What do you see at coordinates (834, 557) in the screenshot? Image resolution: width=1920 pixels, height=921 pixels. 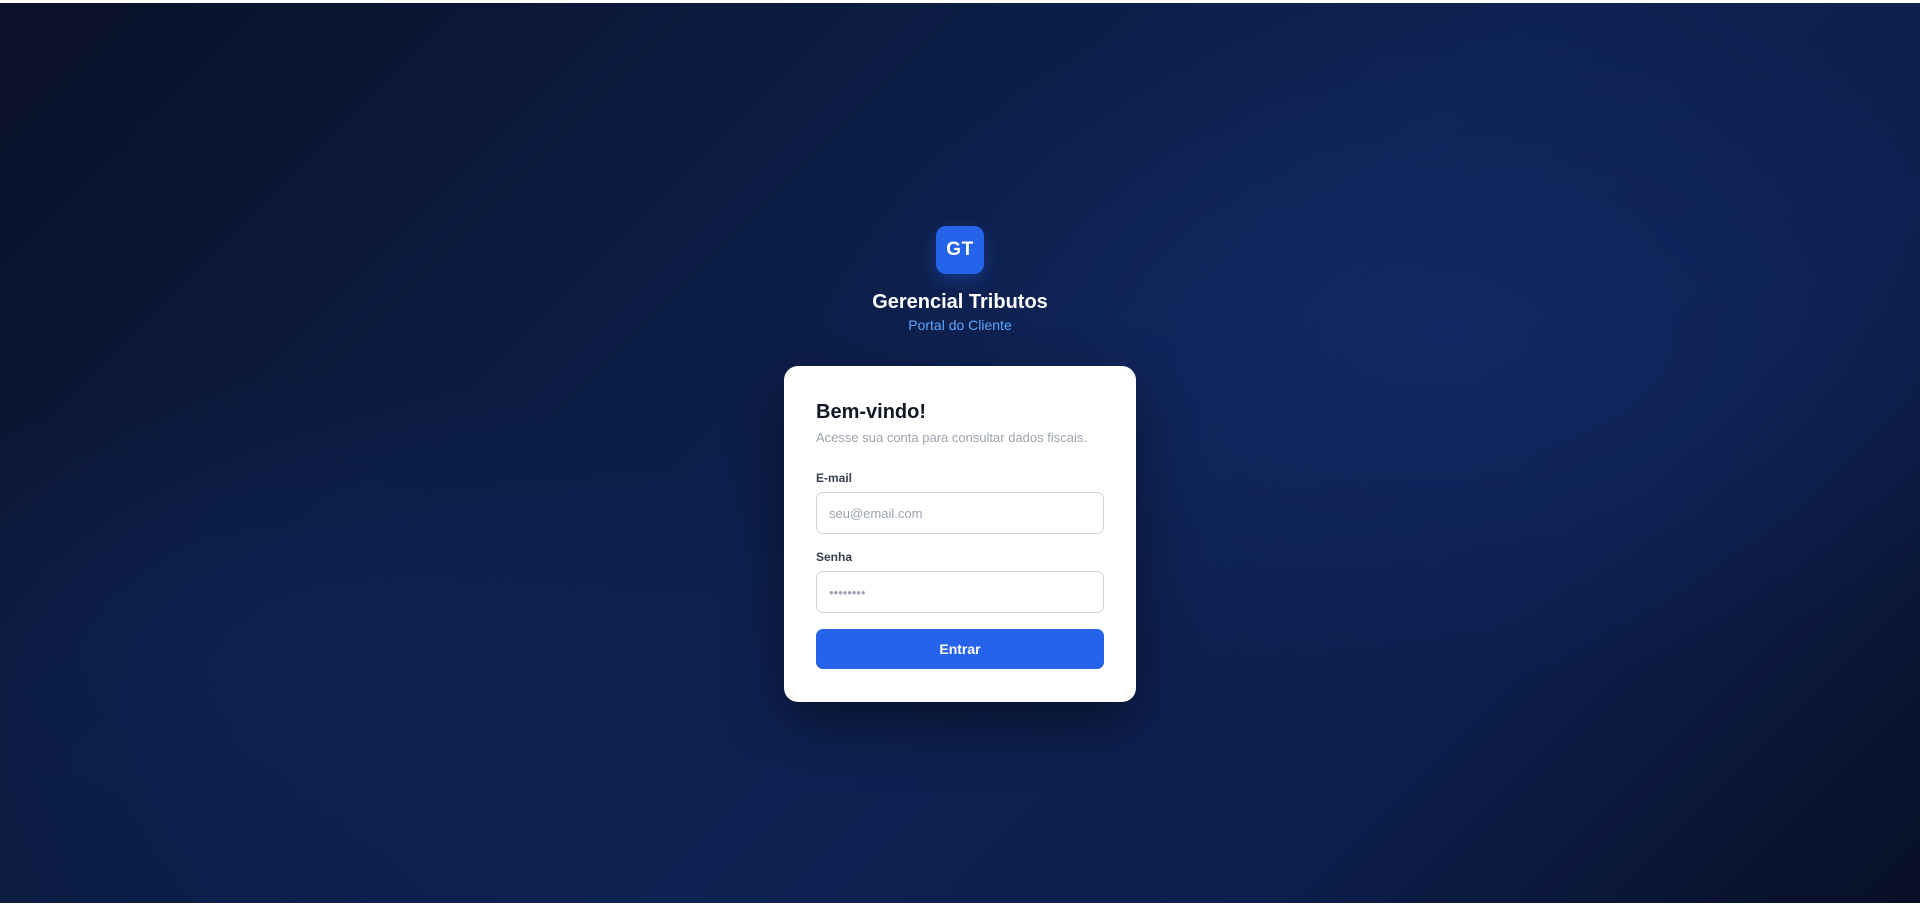 I see `password-label: Senha` at bounding box center [834, 557].